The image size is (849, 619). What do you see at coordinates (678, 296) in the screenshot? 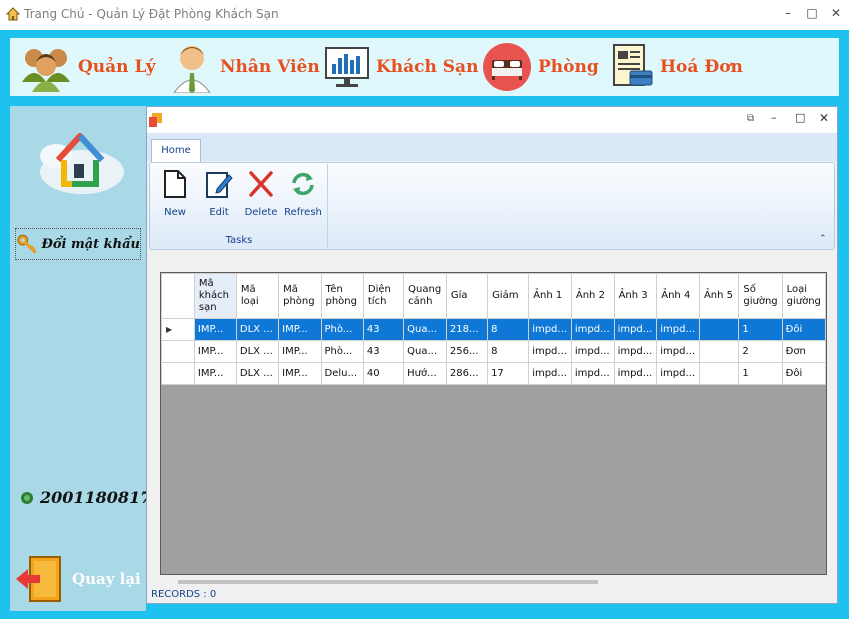
I see `column-header: Ảnh 4` at bounding box center [678, 296].